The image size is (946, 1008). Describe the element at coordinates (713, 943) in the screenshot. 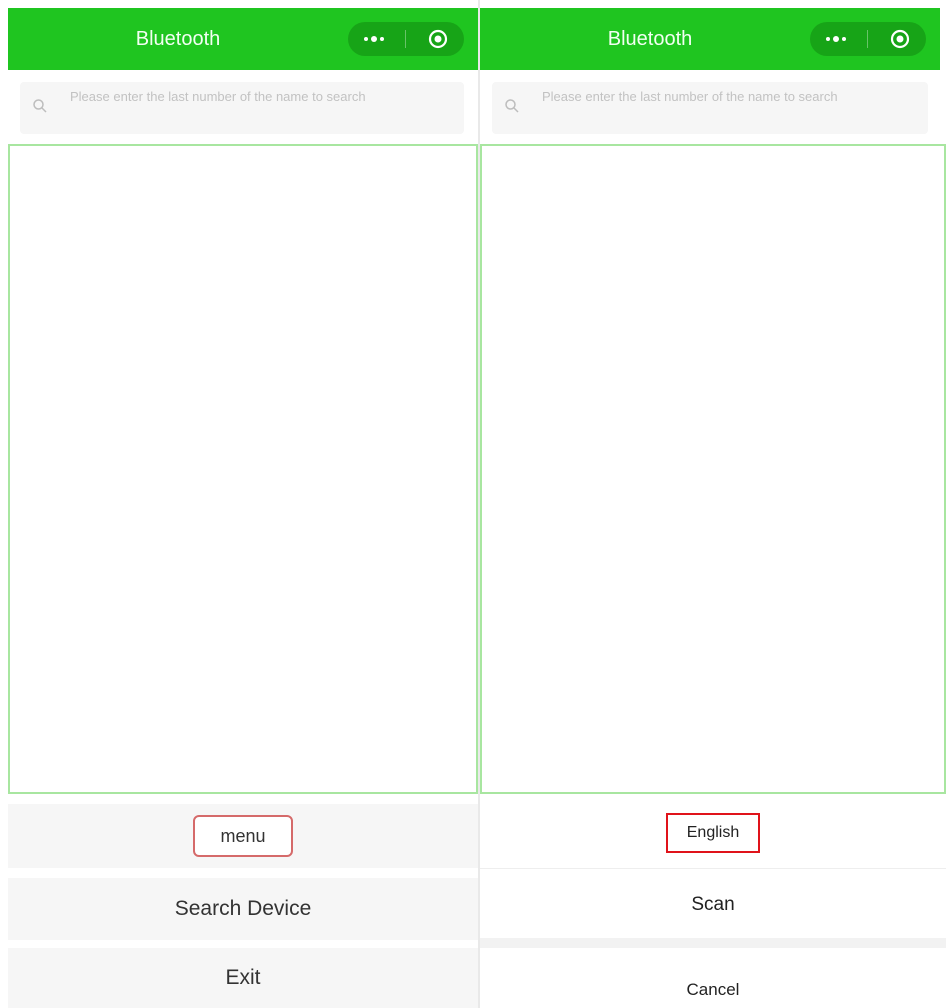

I see `action-sheet-gap` at that location.